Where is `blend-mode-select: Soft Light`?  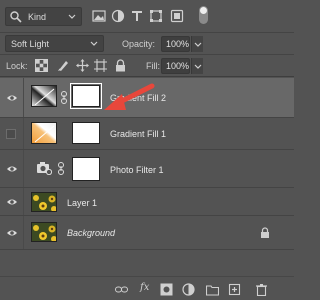
blend-mode-select: Soft Light is located at coordinates (54, 43).